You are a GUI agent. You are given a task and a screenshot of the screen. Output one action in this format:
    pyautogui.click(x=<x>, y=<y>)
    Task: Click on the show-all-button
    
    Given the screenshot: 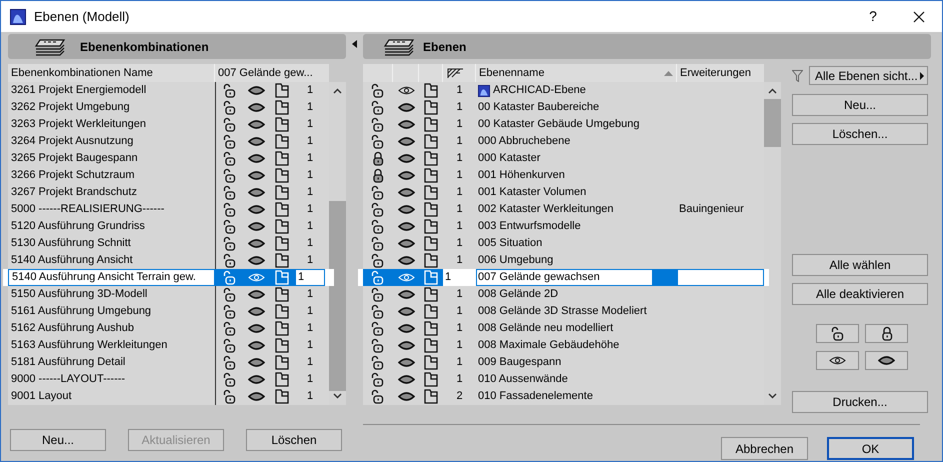 What is the action you would take?
    pyautogui.click(x=837, y=360)
    